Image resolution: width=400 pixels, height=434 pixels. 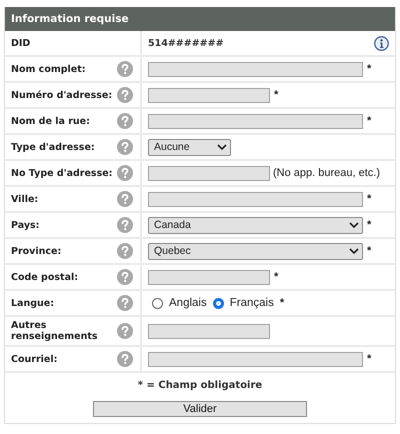 I want to click on radio-label: Anglais, so click(x=188, y=303).